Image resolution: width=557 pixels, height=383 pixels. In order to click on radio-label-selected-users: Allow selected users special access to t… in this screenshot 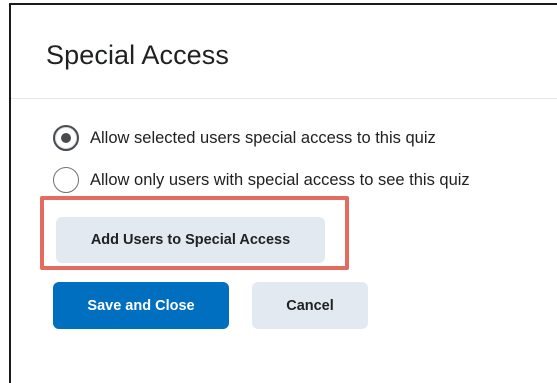, I will do `click(263, 138)`.